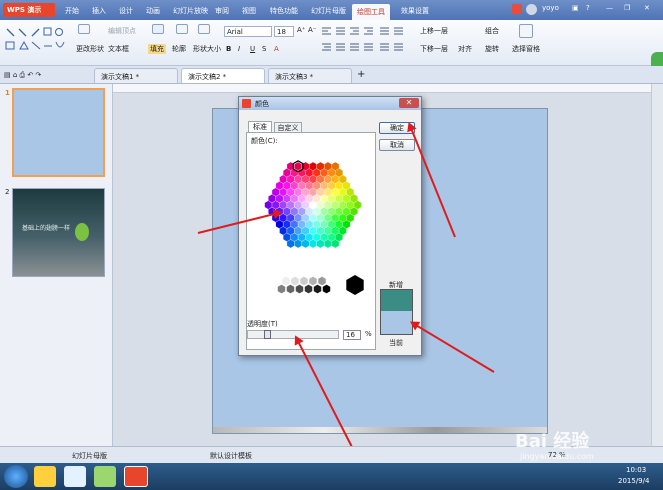 Image resolution: width=663 pixels, height=490 pixels. Describe the element at coordinates (136, 75) in the screenshot. I see `doc-tab-1: 演示文稿1 *` at that location.